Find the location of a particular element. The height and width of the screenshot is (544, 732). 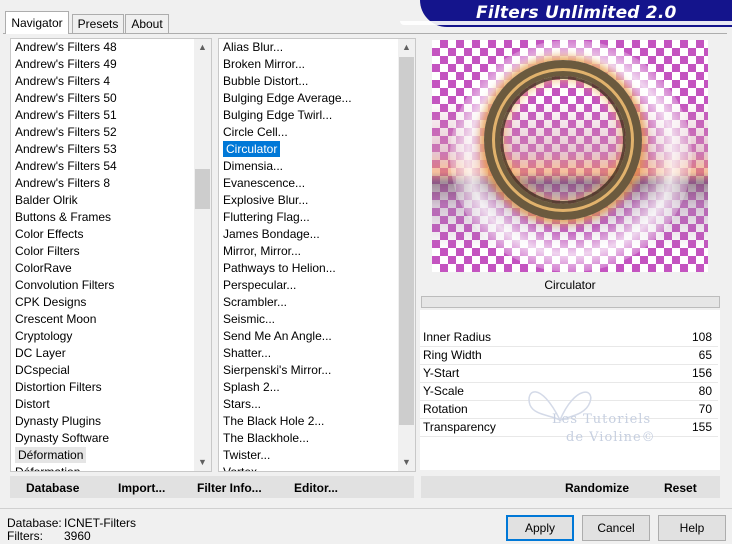

filters-count-label: Filters: is located at coordinates (25, 536).